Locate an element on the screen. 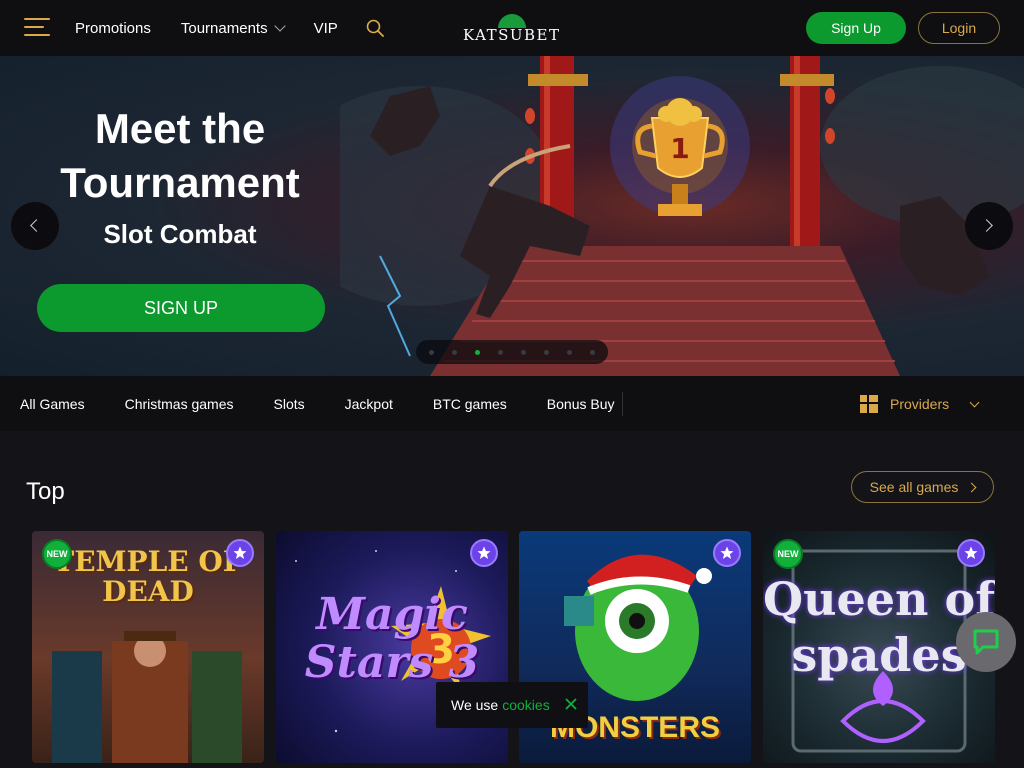 Image resolution: width=1024 pixels, height=768 pixels. tab-all-games: All Games is located at coordinates (52, 404).